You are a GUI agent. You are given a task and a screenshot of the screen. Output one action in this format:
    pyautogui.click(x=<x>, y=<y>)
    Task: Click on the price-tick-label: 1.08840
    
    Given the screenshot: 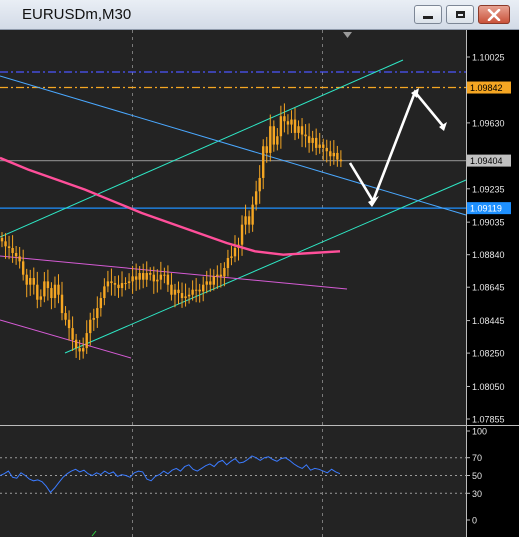 What is the action you would take?
    pyautogui.click(x=488, y=255)
    